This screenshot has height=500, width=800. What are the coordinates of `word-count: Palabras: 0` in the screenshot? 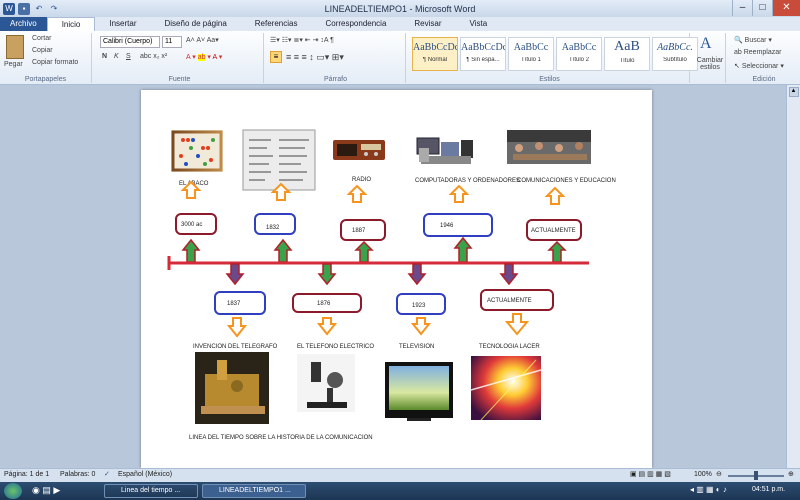 It's located at (77, 474).